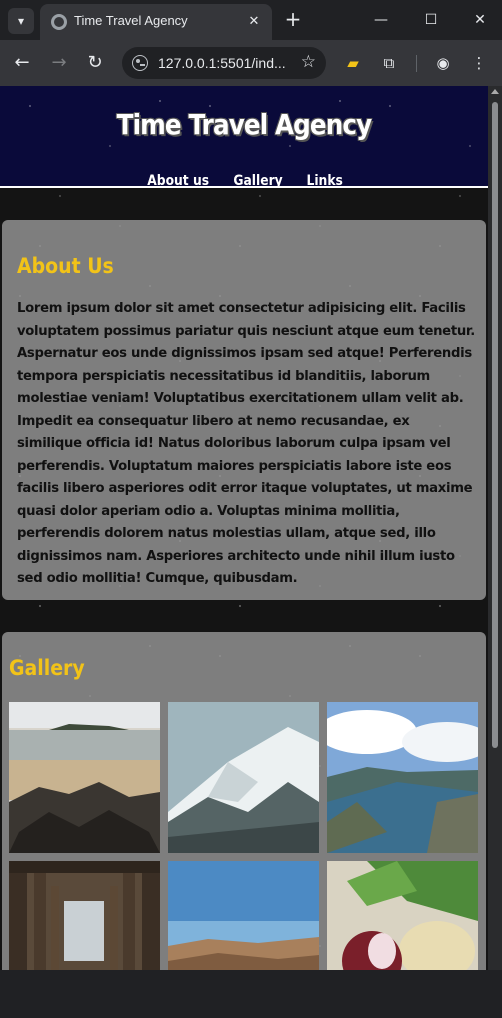 The width and height of the screenshot is (502, 1018). Describe the element at coordinates (416, 63) in the screenshot. I see `toolbar-divider` at that location.